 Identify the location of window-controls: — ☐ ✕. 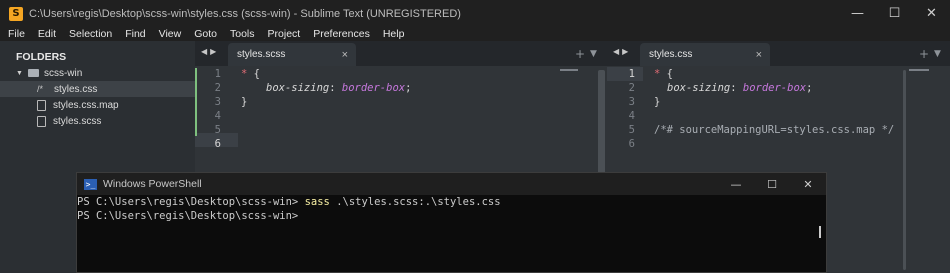
(894, 13).